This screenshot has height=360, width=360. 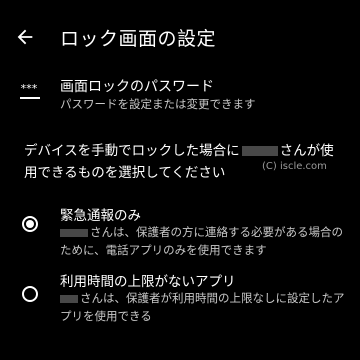 What do you see at coordinates (294, 166) in the screenshot?
I see `watermark: (C) iscle.com` at bounding box center [294, 166].